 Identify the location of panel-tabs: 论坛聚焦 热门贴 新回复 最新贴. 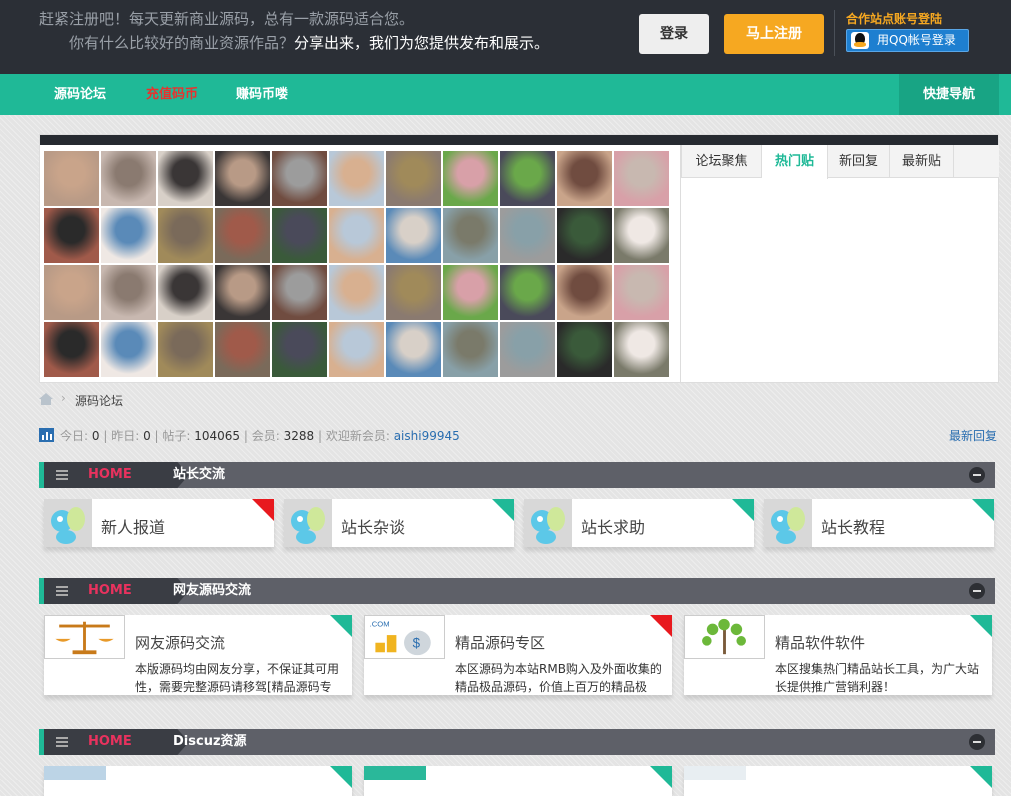
(840, 162).